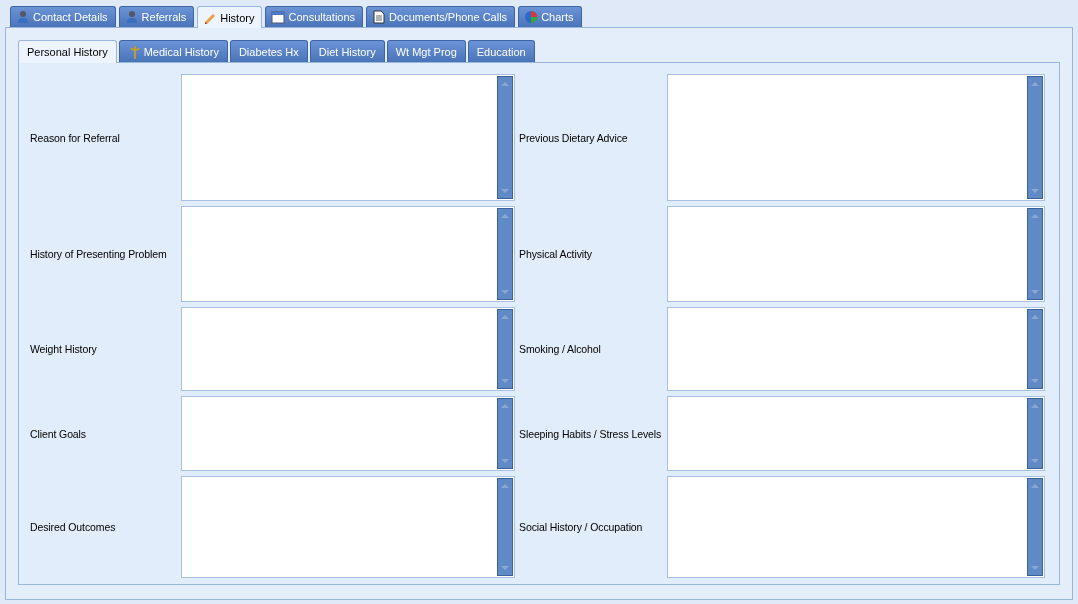 This screenshot has width=1078, height=604. Describe the element at coordinates (560, 349) in the screenshot. I see `field-label: Smoking / Alcohol` at that location.